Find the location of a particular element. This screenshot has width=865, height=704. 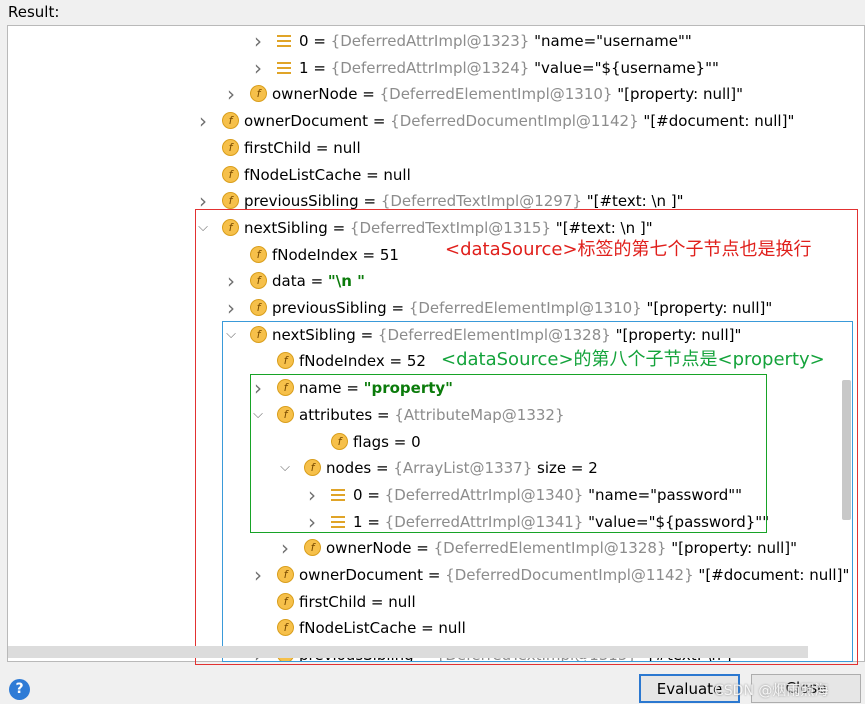

tree-row-text: fNodeIndex = 51 is located at coordinates (335, 255).